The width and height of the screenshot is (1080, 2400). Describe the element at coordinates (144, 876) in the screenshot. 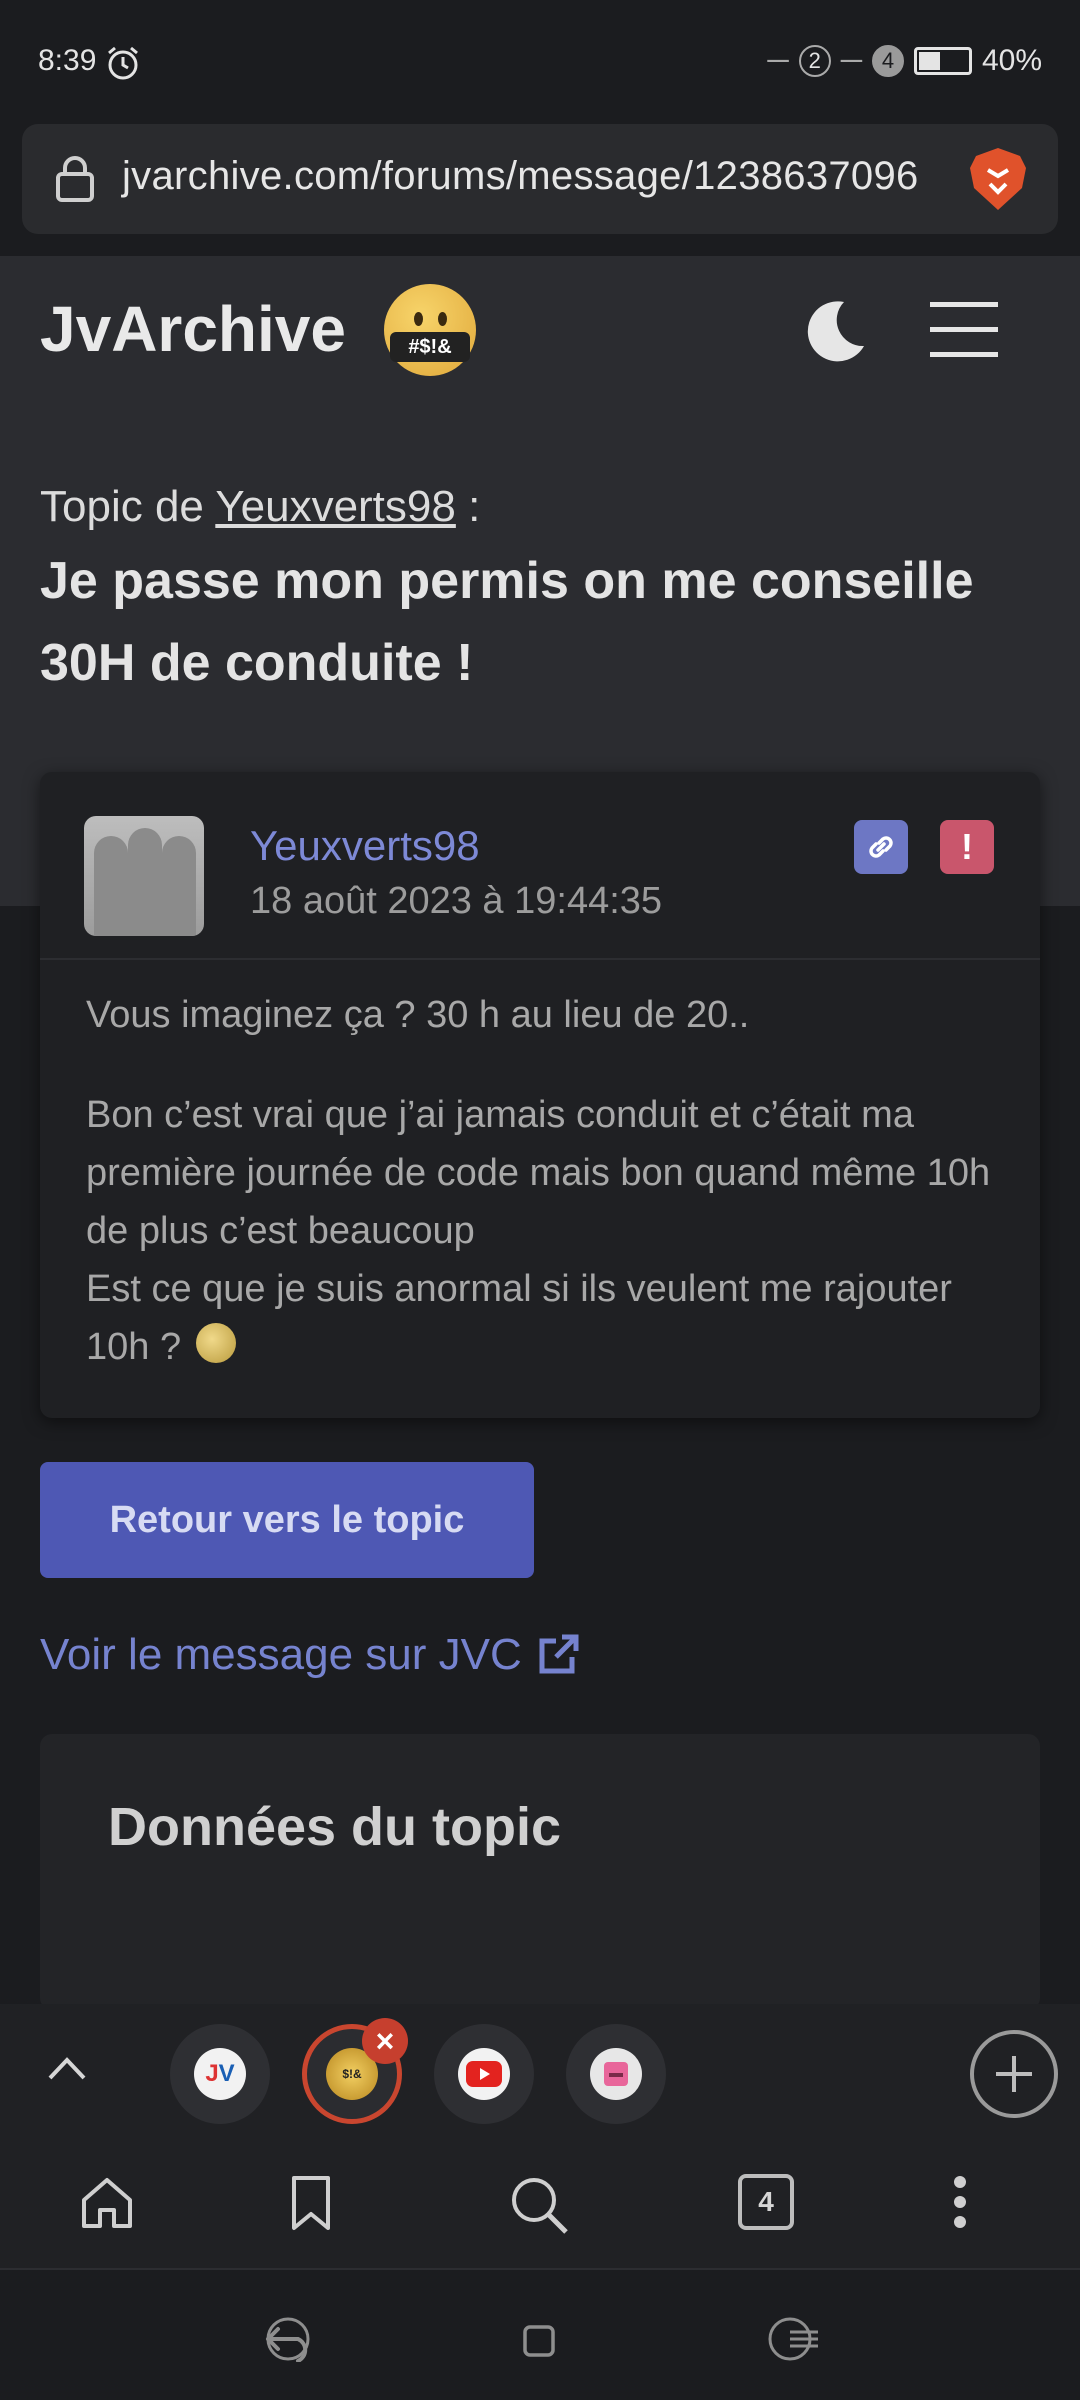

I see `avatar` at that location.